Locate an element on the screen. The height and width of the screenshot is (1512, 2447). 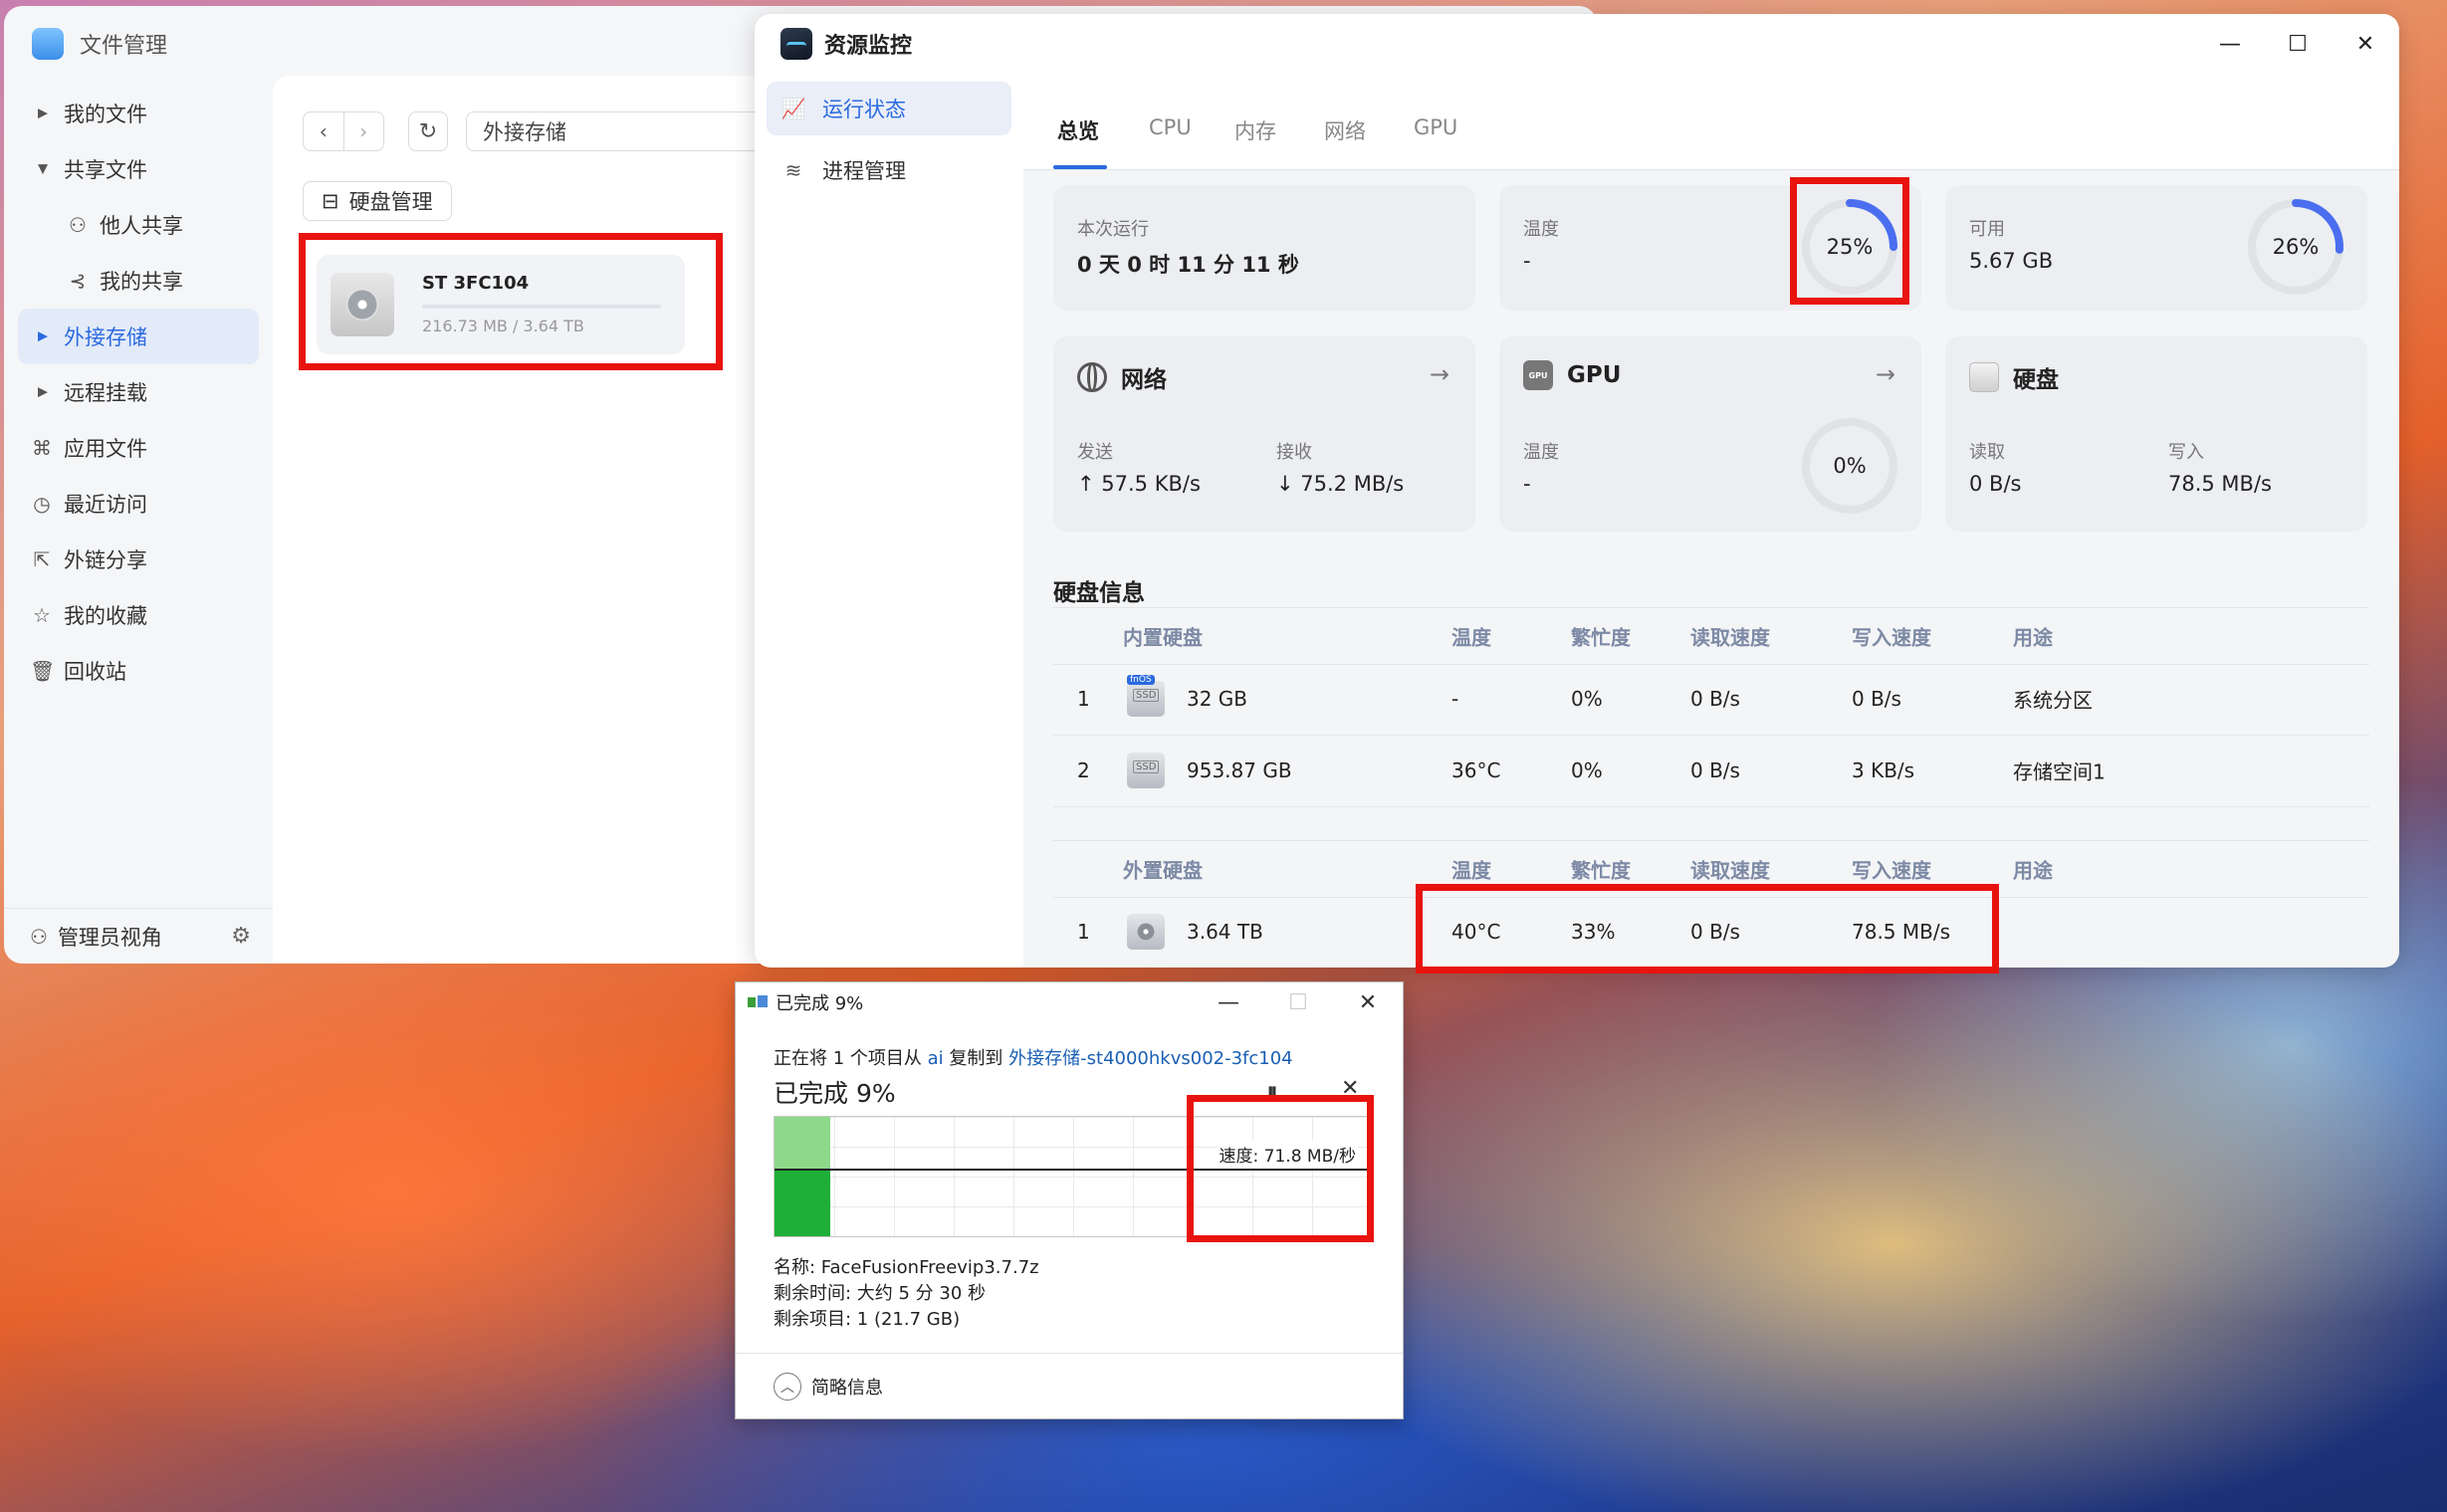
nav-label: 运行状态 is located at coordinates (864, 109).